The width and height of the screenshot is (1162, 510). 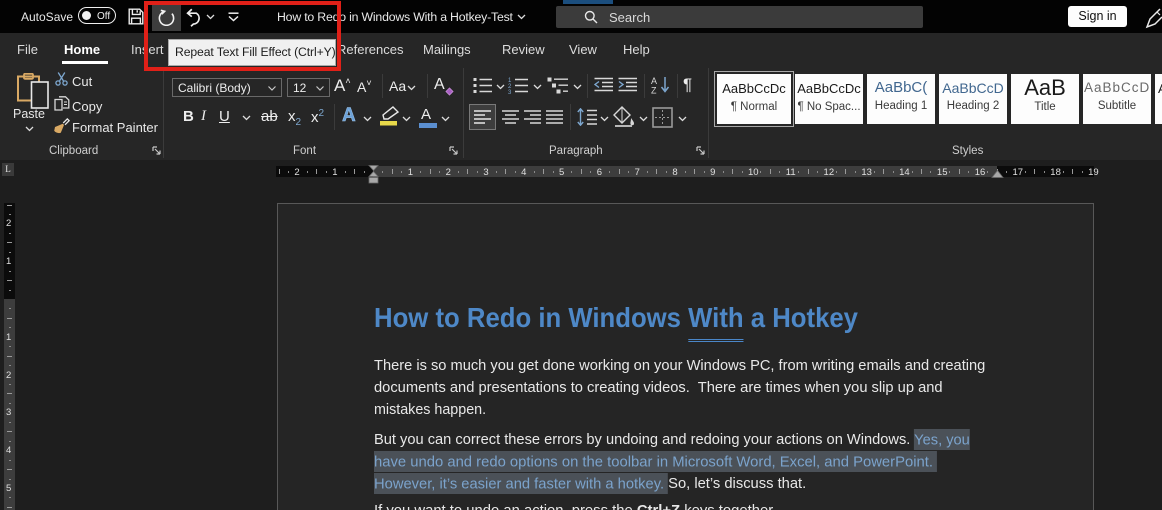 I want to click on svg-text: A, so click(x=654, y=81).